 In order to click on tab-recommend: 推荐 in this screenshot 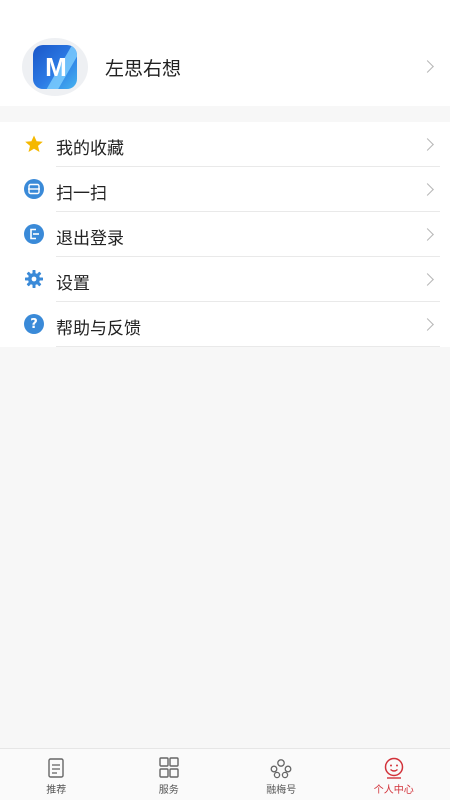, I will do `click(56, 774)`.